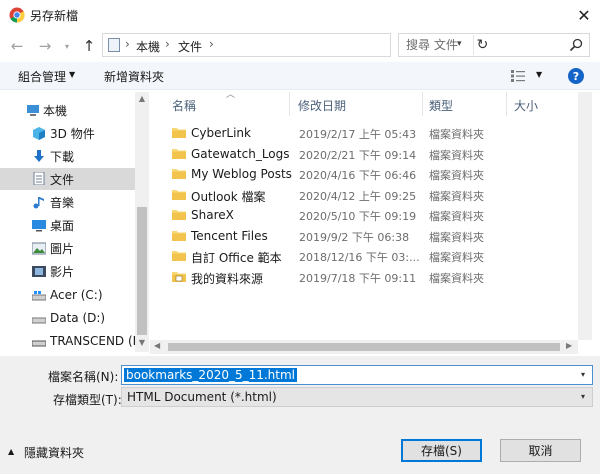 The width and height of the screenshot is (600, 474). Describe the element at coordinates (481, 45) in the screenshot. I see `search-input` at that location.